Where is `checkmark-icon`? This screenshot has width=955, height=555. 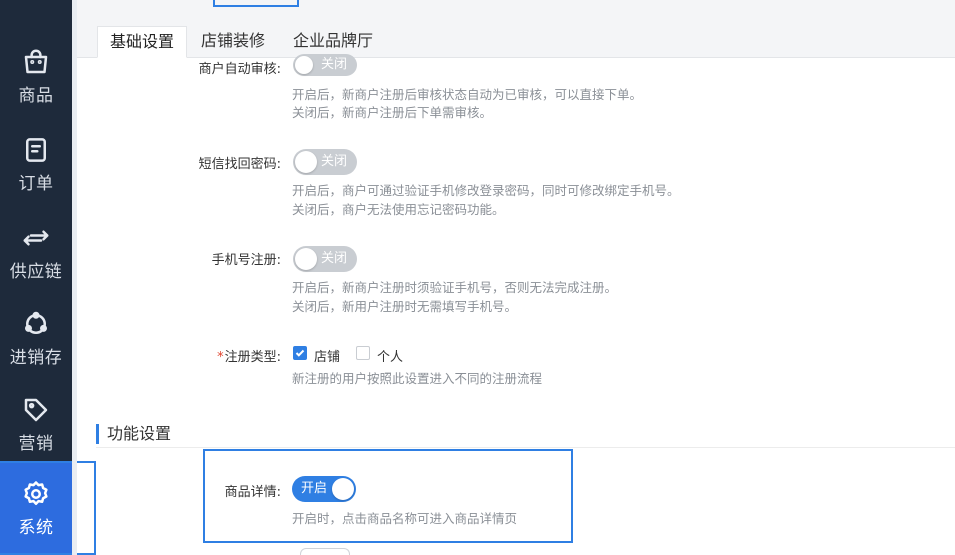
checkmark-icon is located at coordinates (300, 353).